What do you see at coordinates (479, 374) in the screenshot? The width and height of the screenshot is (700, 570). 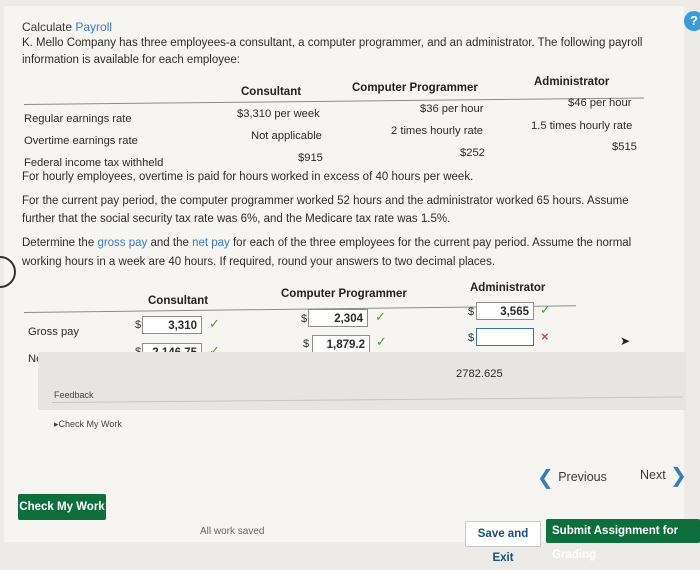 I see `feedback-value: 2782.625` at bounding box center [479, 374].